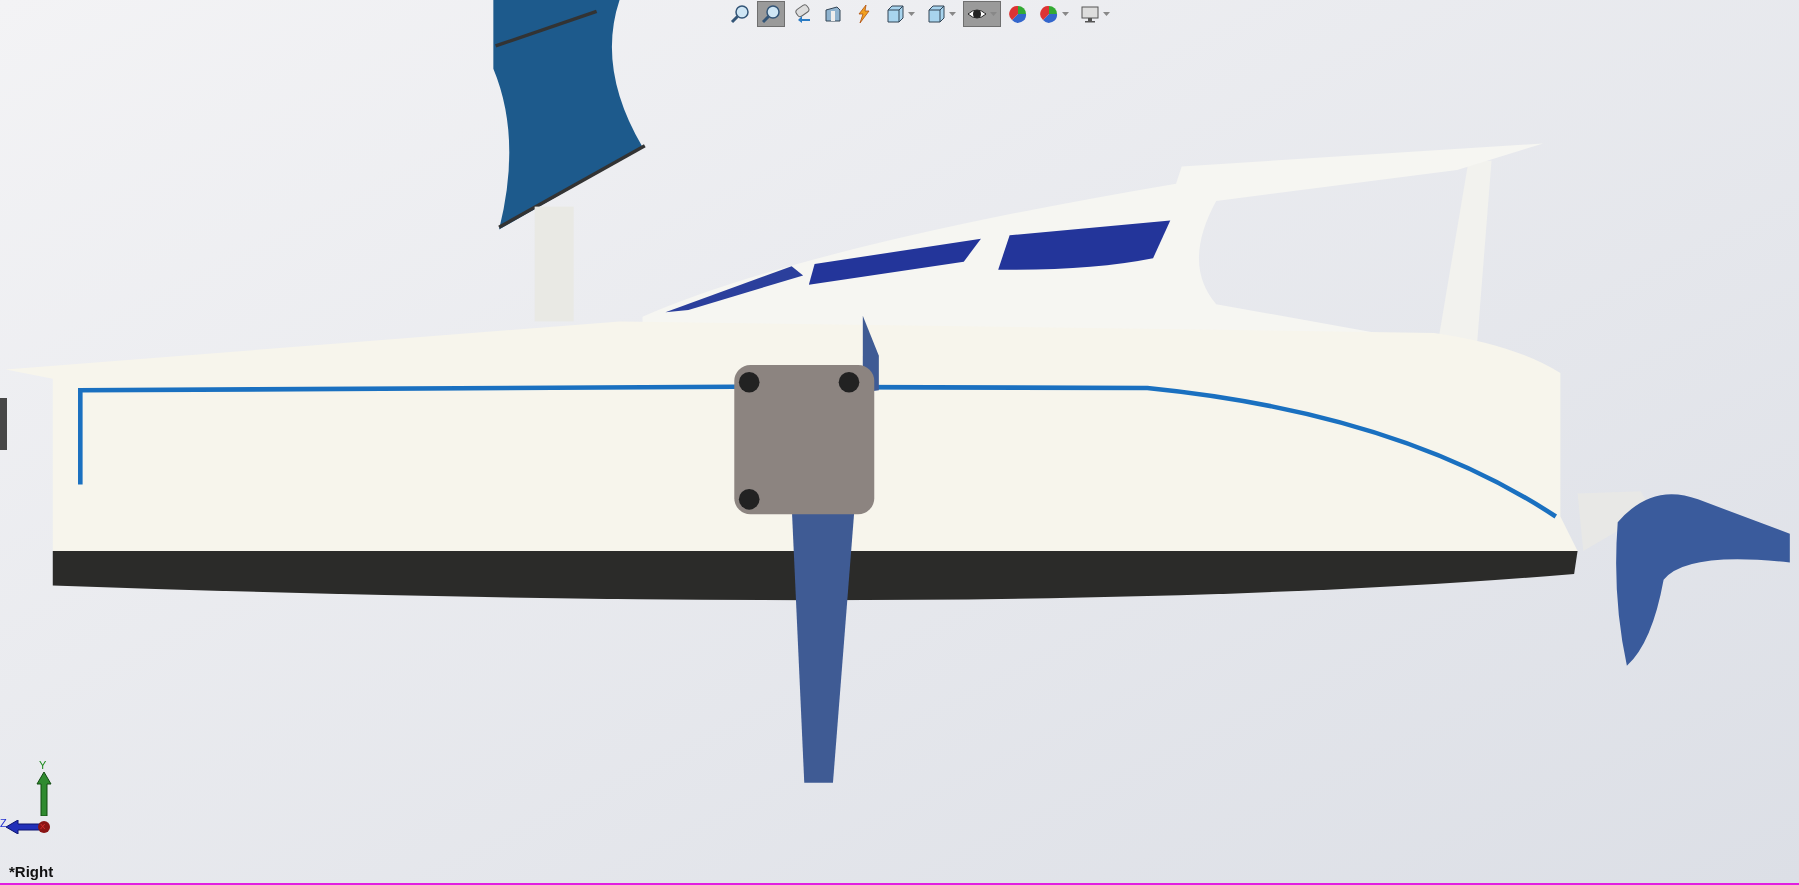 This screenshot has height=885, width=1799. I want to click on origin-dot, so click(44, 827).